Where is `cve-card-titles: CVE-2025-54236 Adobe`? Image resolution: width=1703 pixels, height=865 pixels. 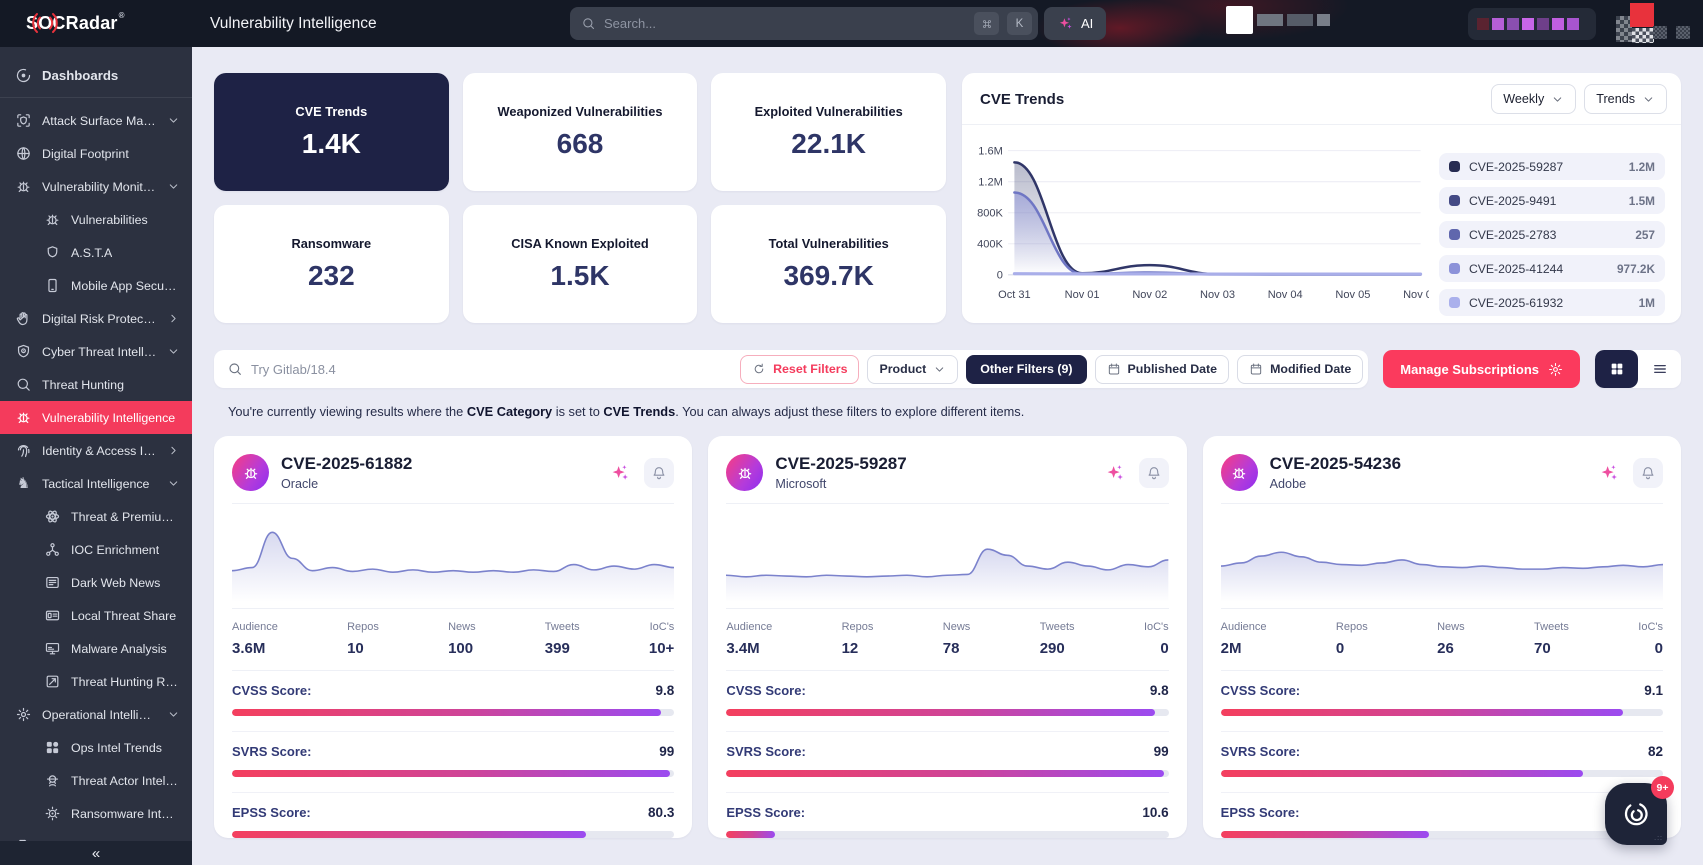
cve-card-titles: CVE-2025-54236 Adobe is located at coordinates (1335, 472).